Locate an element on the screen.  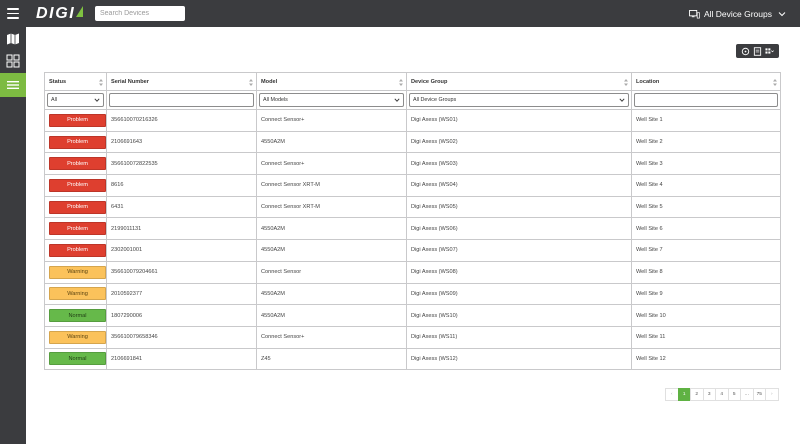
group-filter-value: All Device Groups is located at coordinates (435, 100).